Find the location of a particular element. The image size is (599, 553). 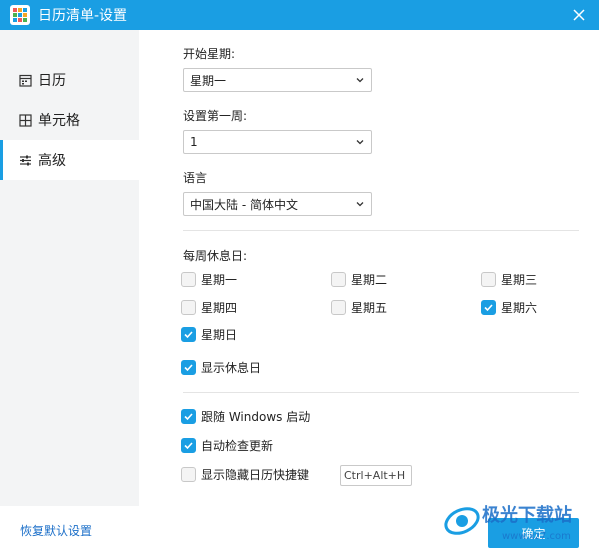

rest-days-label: 每周休息日: is located at coordinates (215, 256).